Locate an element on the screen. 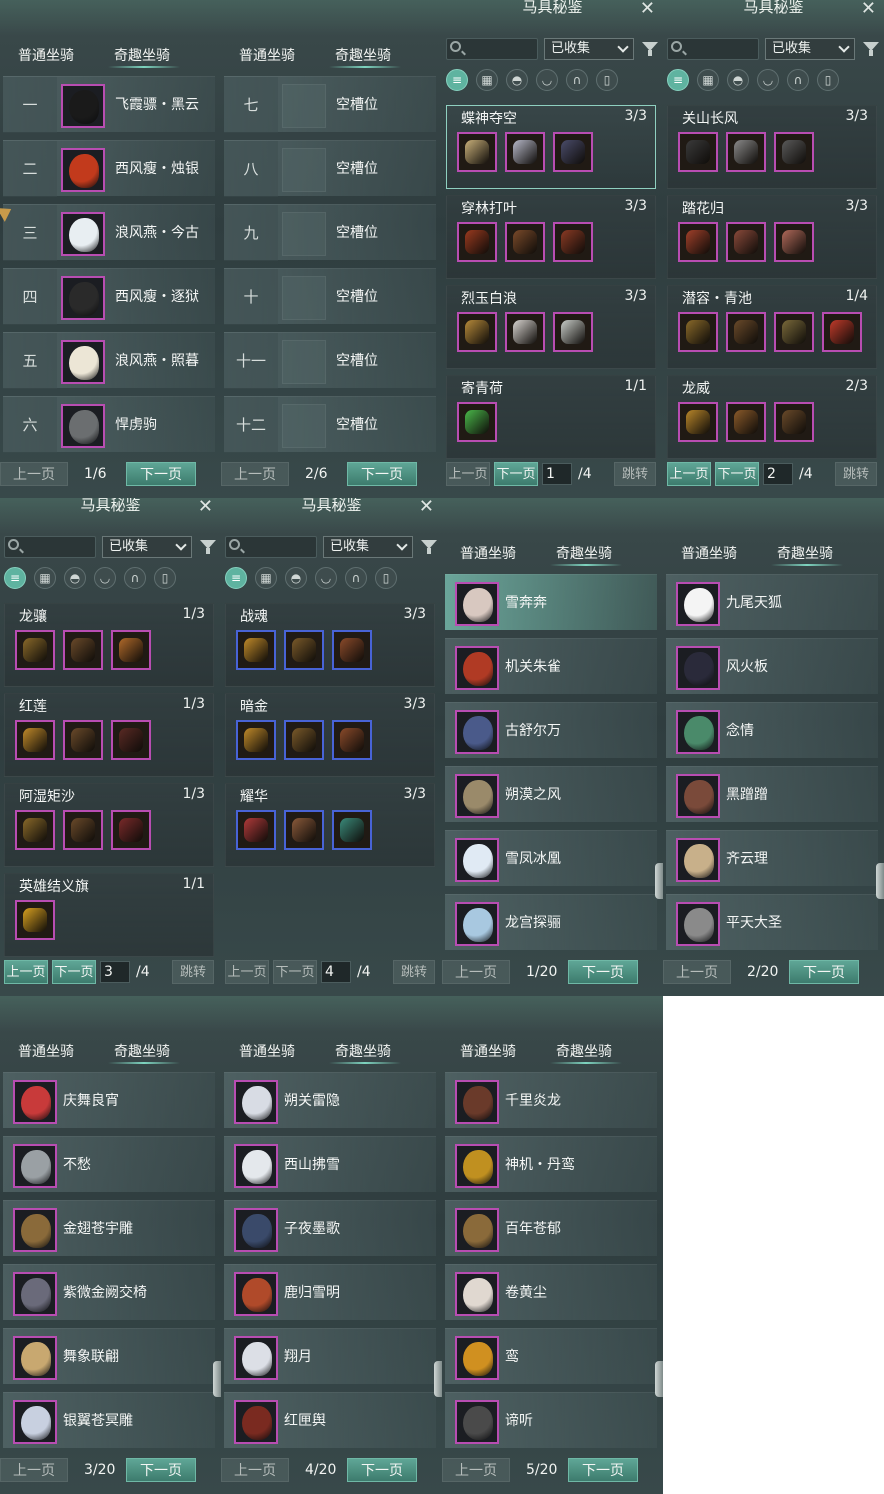 This screenshot has width=884, height=1494. mount-row: 四 西风瘦・逐狱 is located at coordinates (109, 296).